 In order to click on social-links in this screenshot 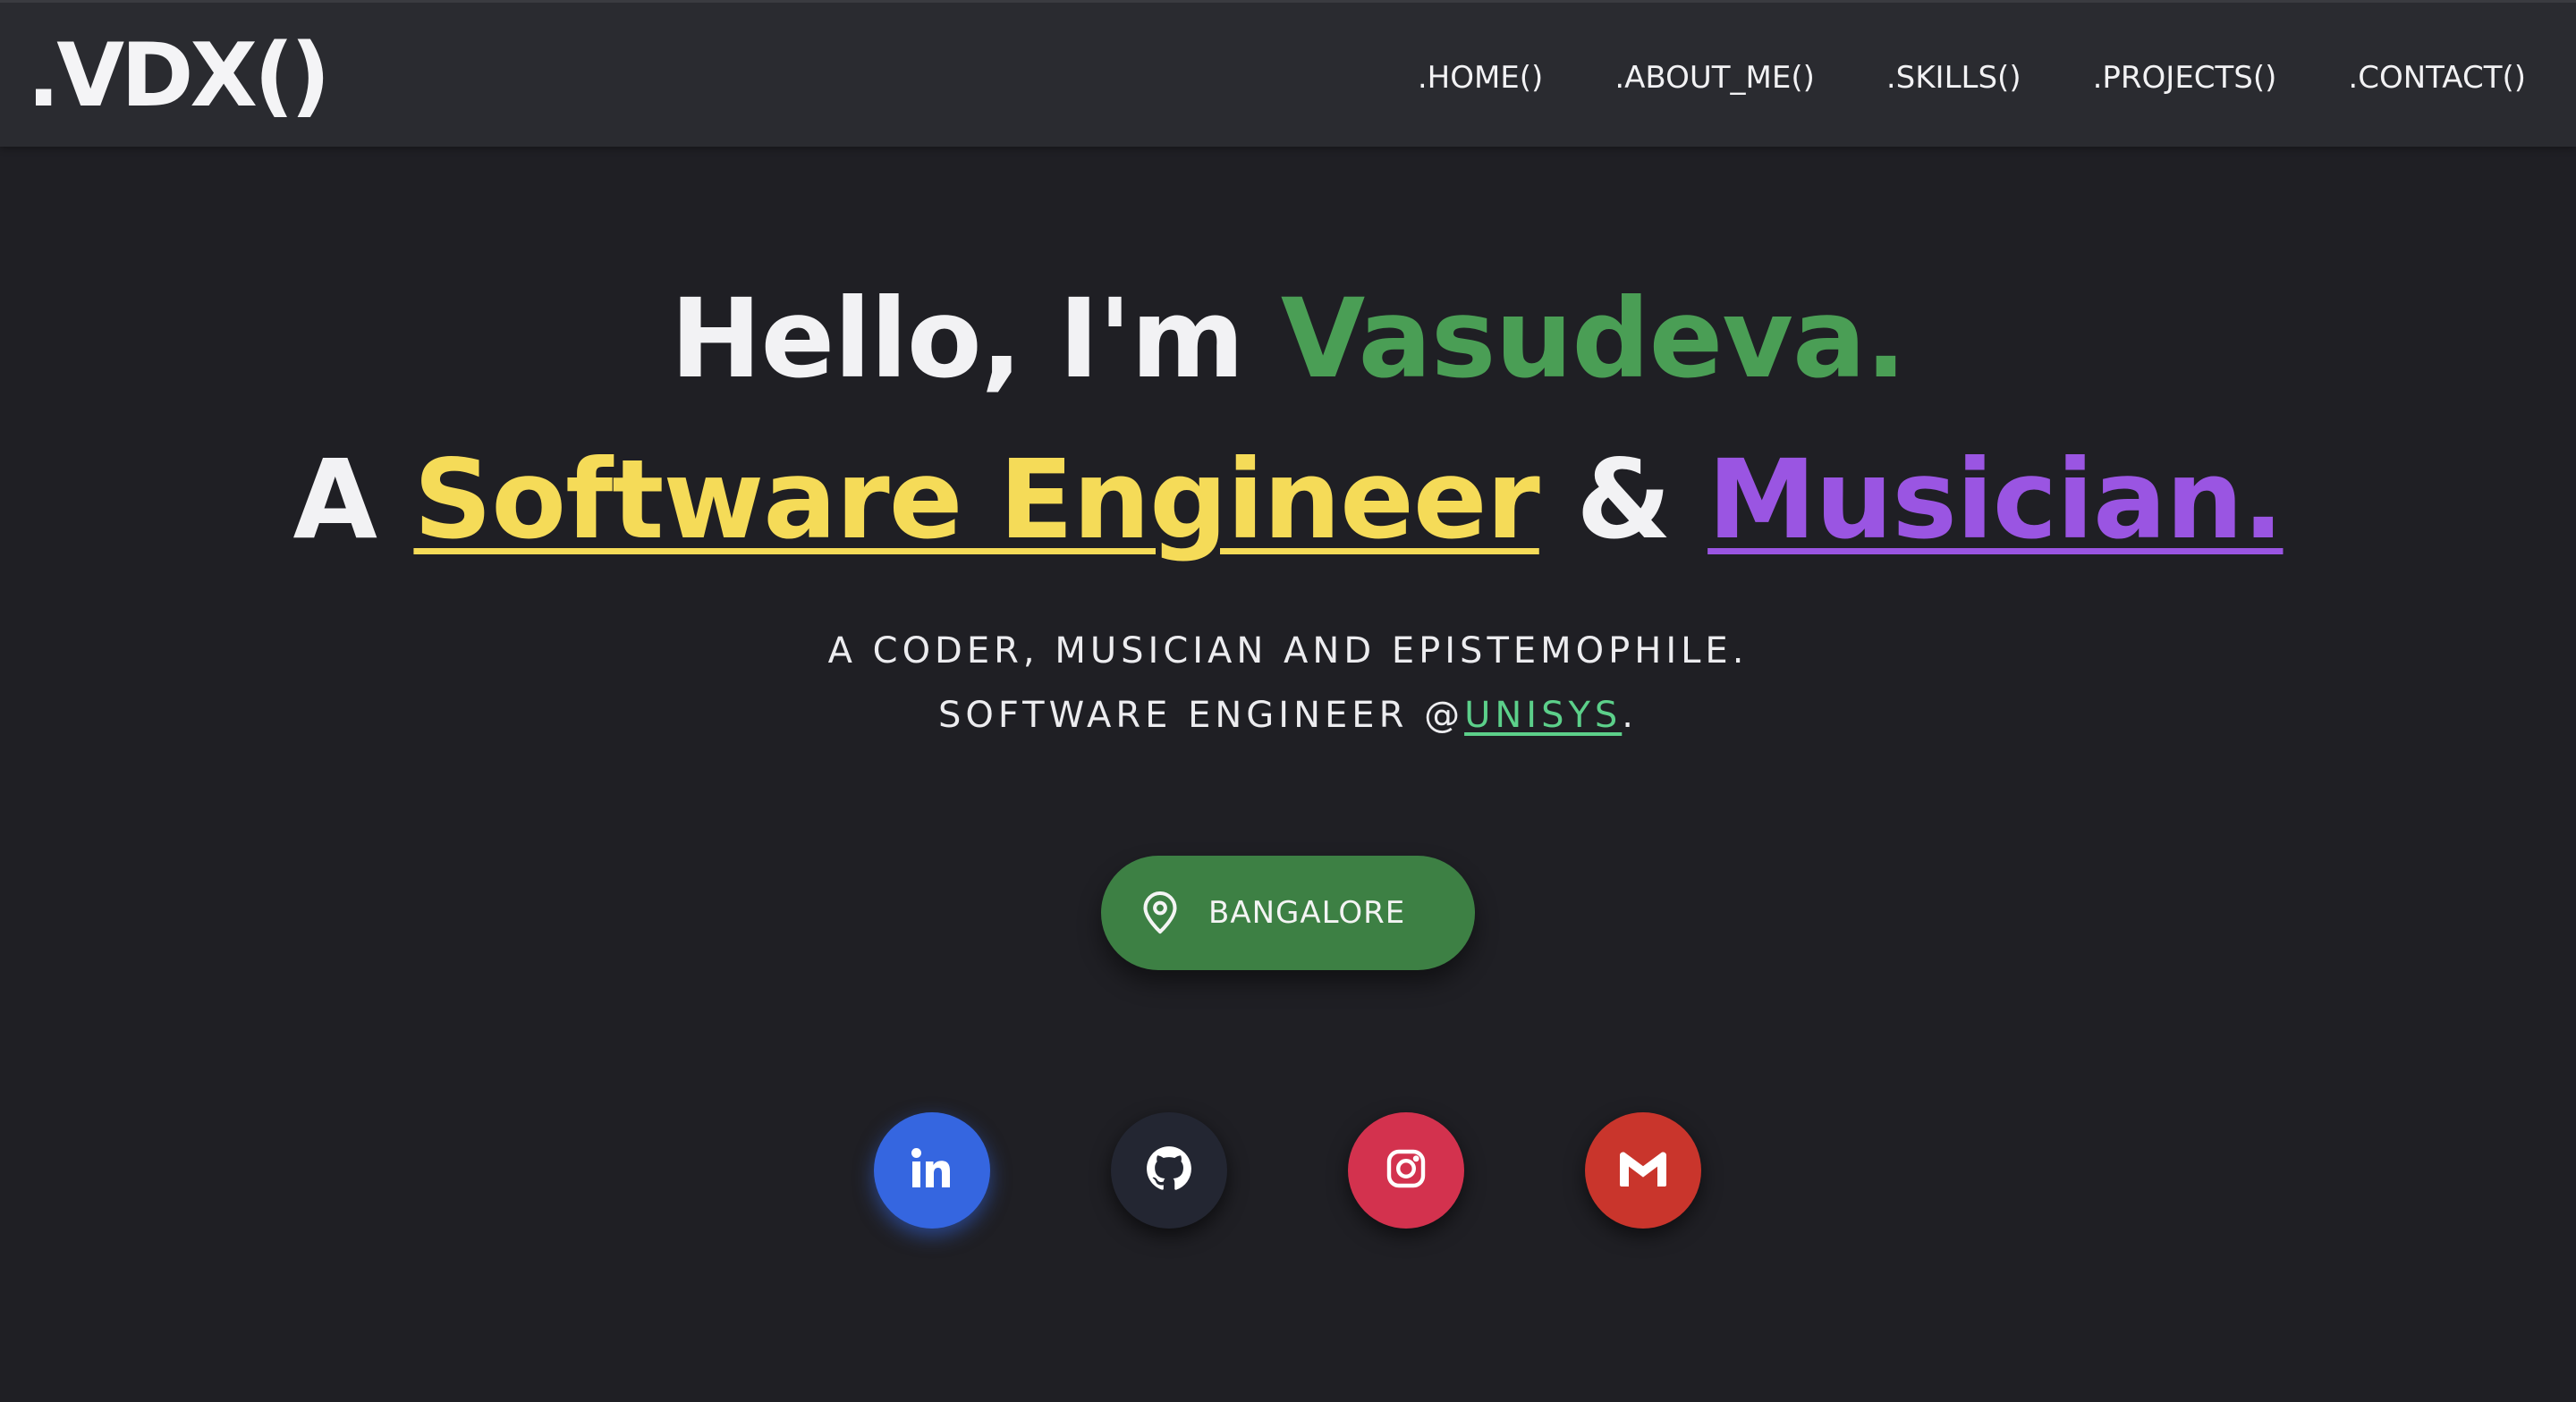, I will do `click(1288, 1174)`.